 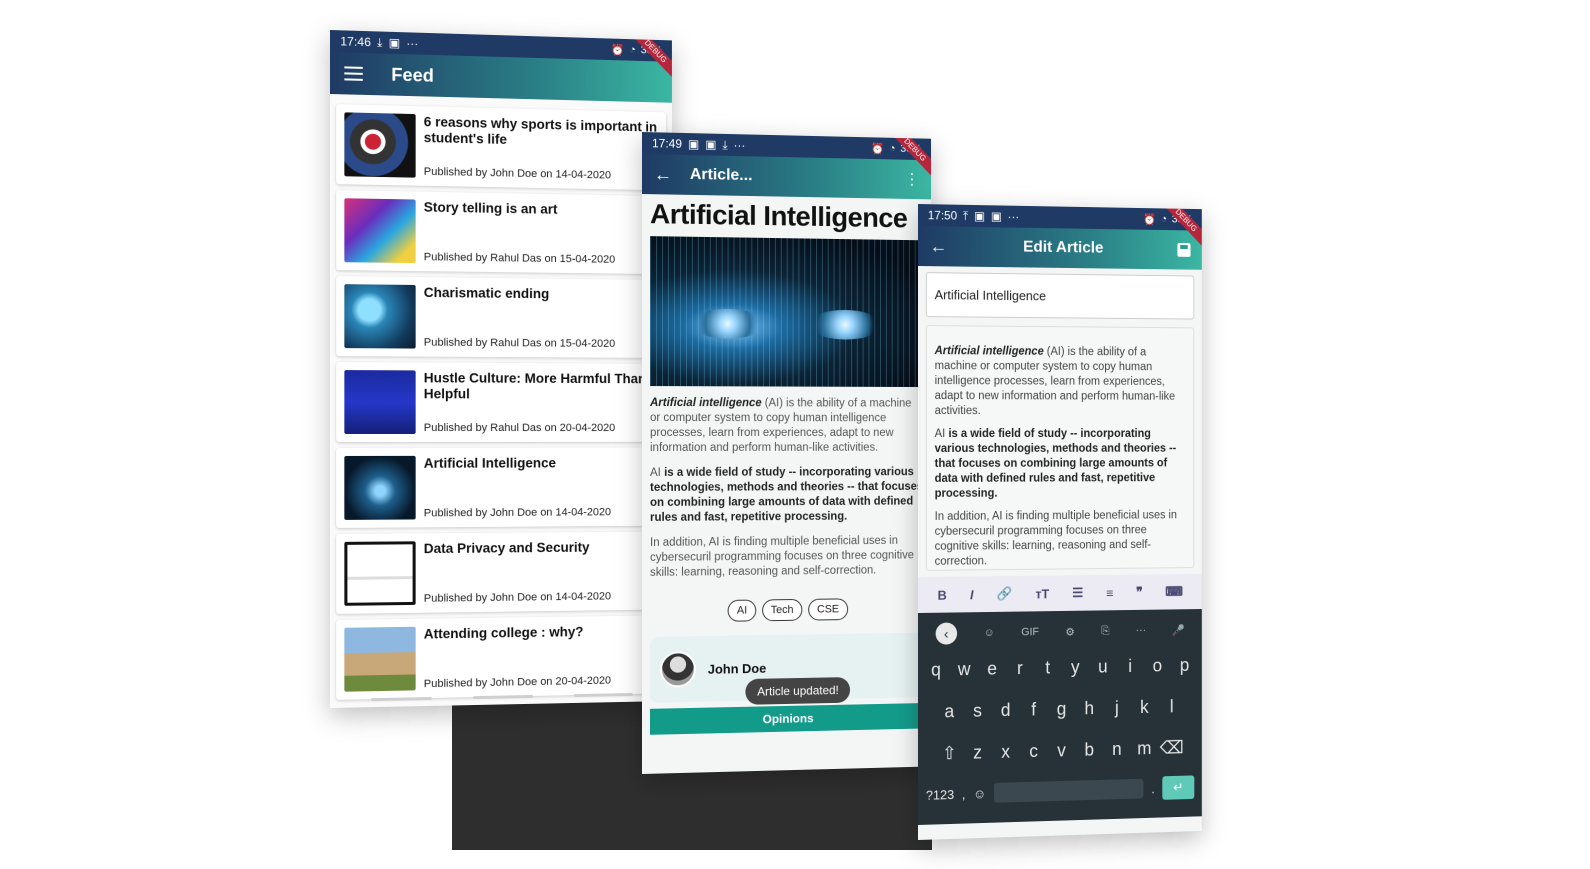 What do you see at coordinates (779, 216) in the screenshot?
I see `article-heading: Artificial Intelligence` at bounding box center [779, 216].